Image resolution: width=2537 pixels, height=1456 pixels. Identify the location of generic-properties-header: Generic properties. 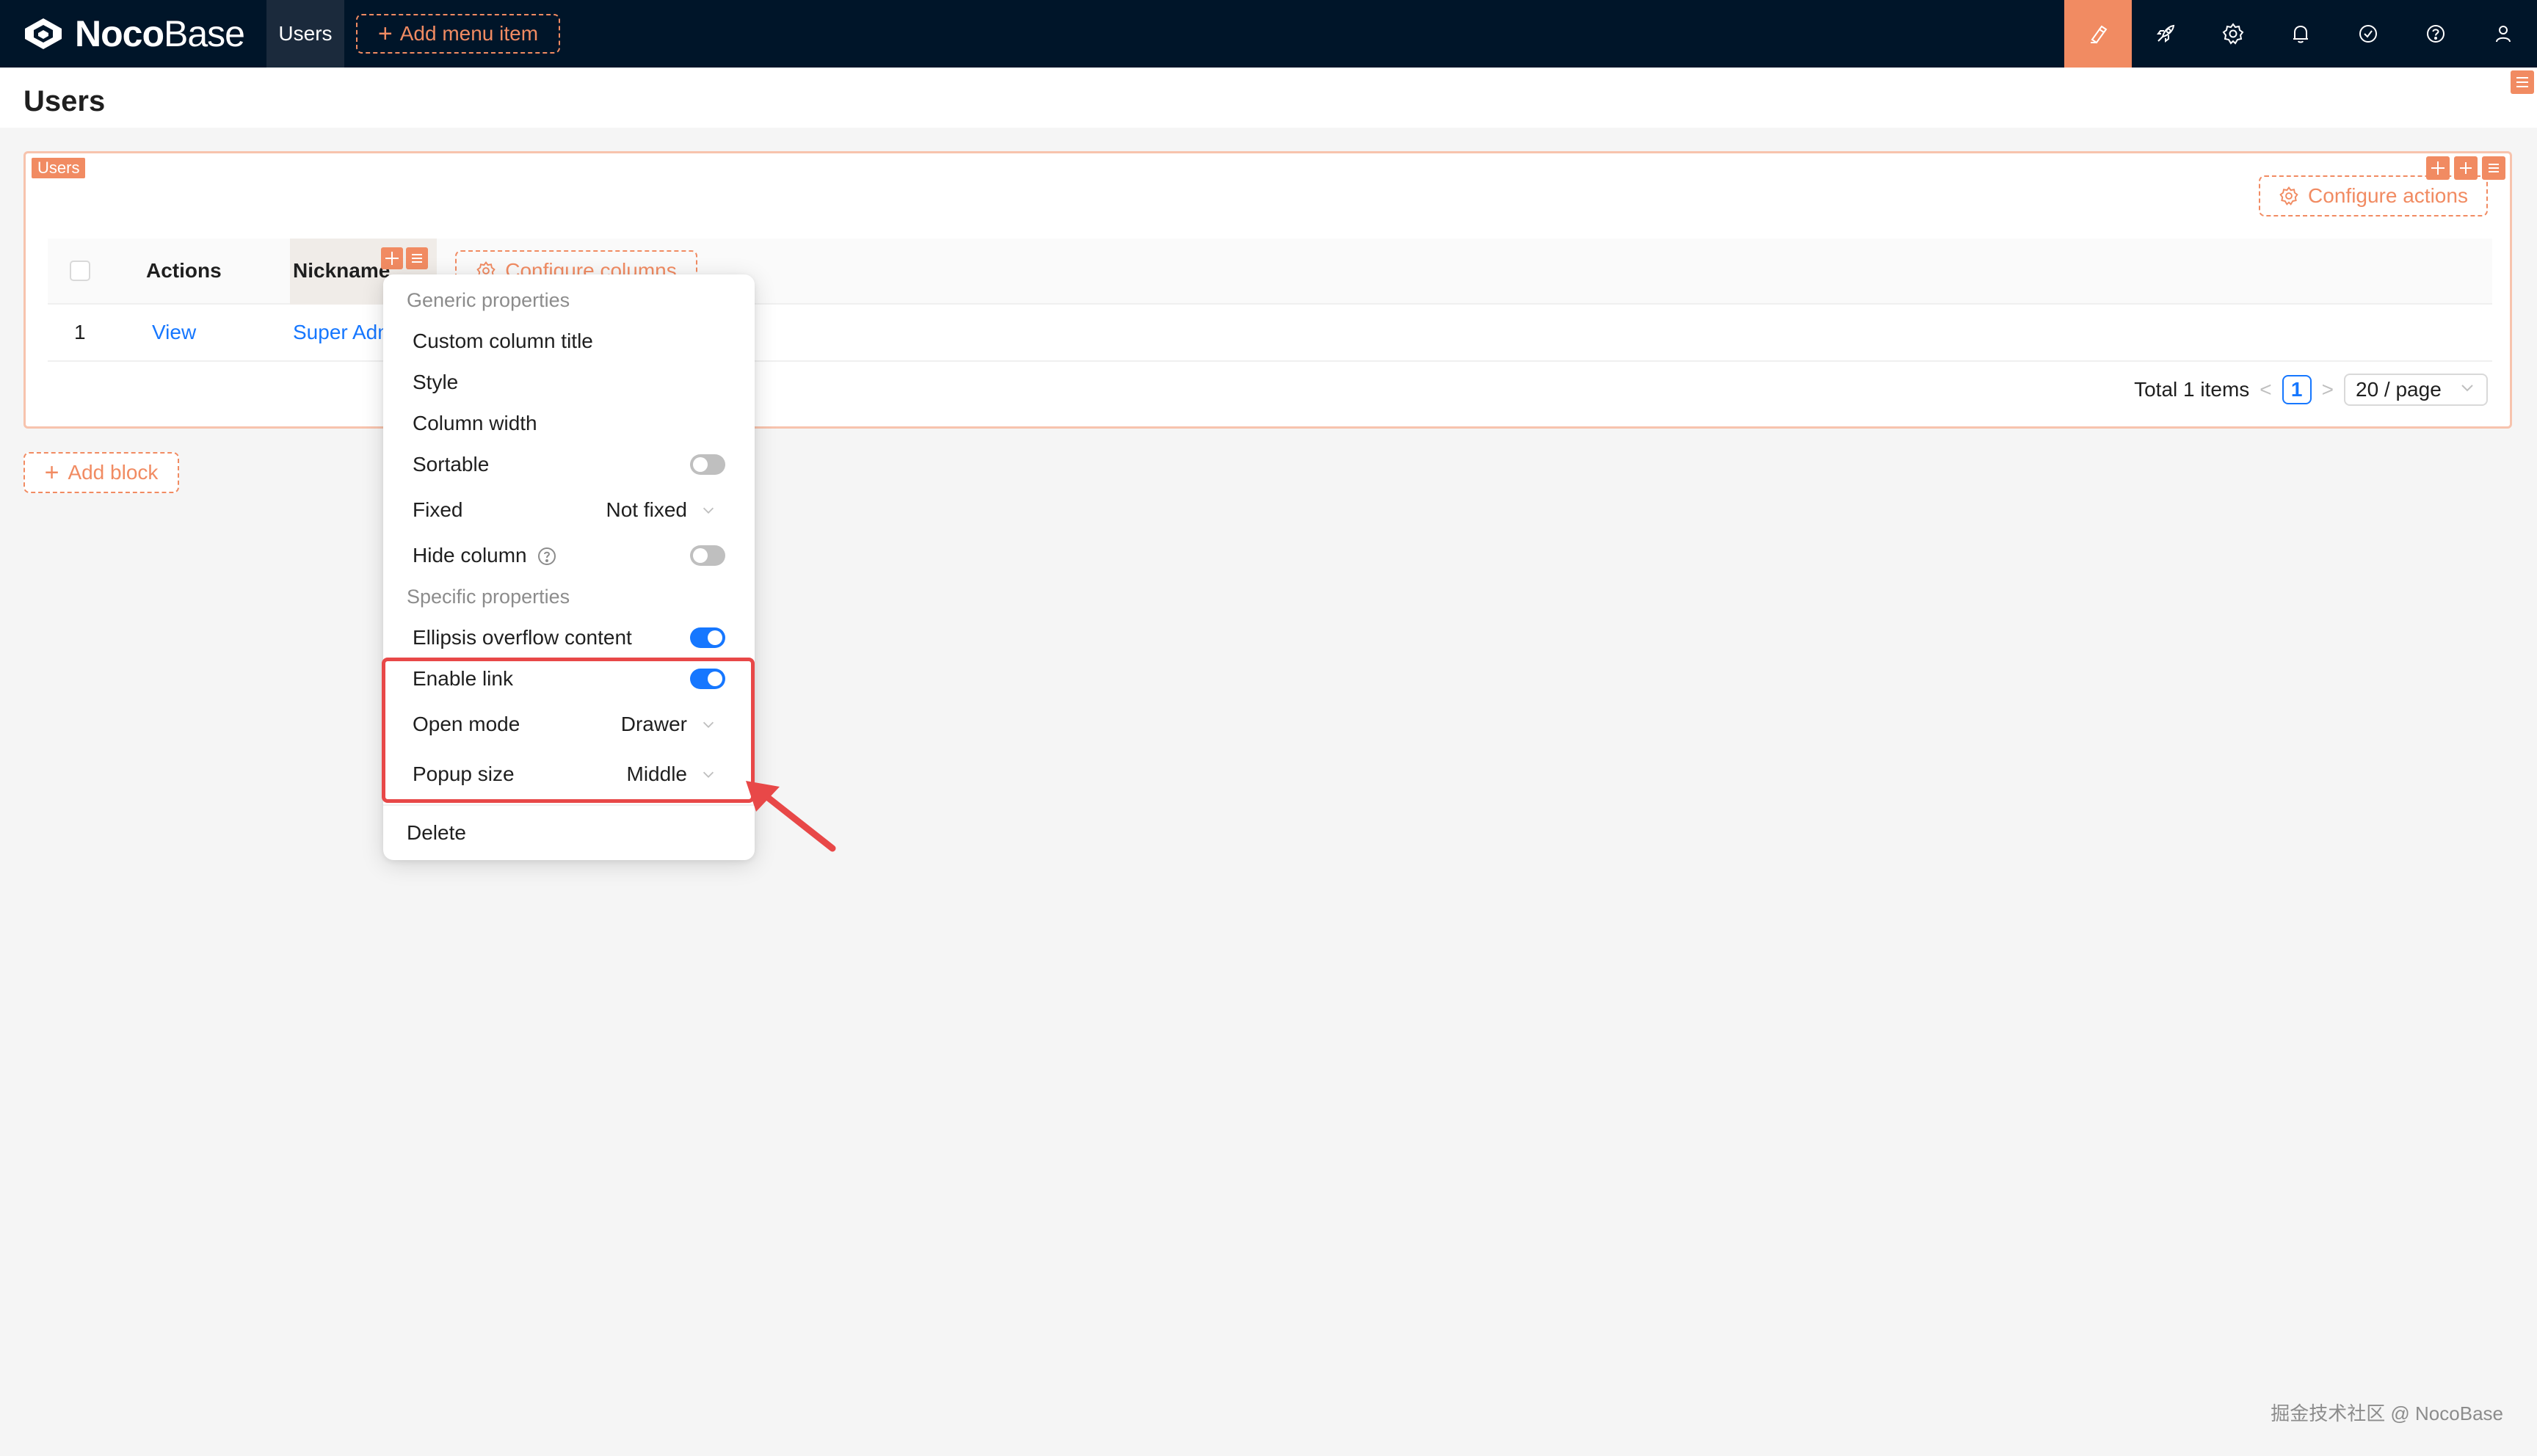
(489, 300).